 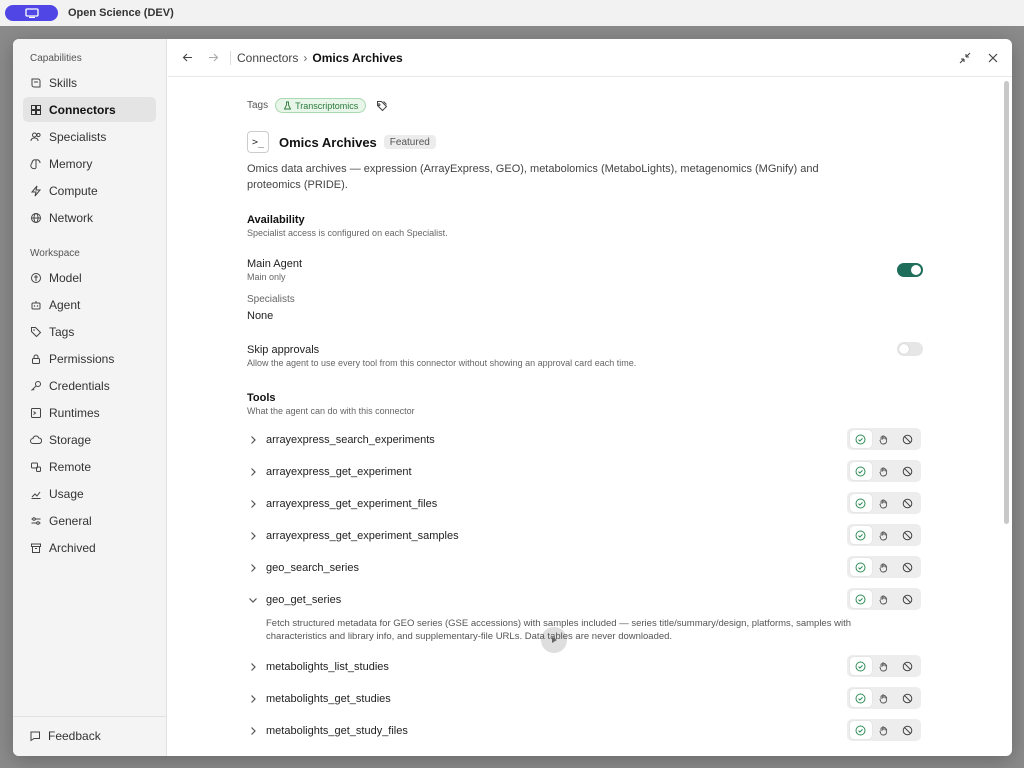 I want to click on tool-row: metabolights_get_studies, so click(x=584, y=699).